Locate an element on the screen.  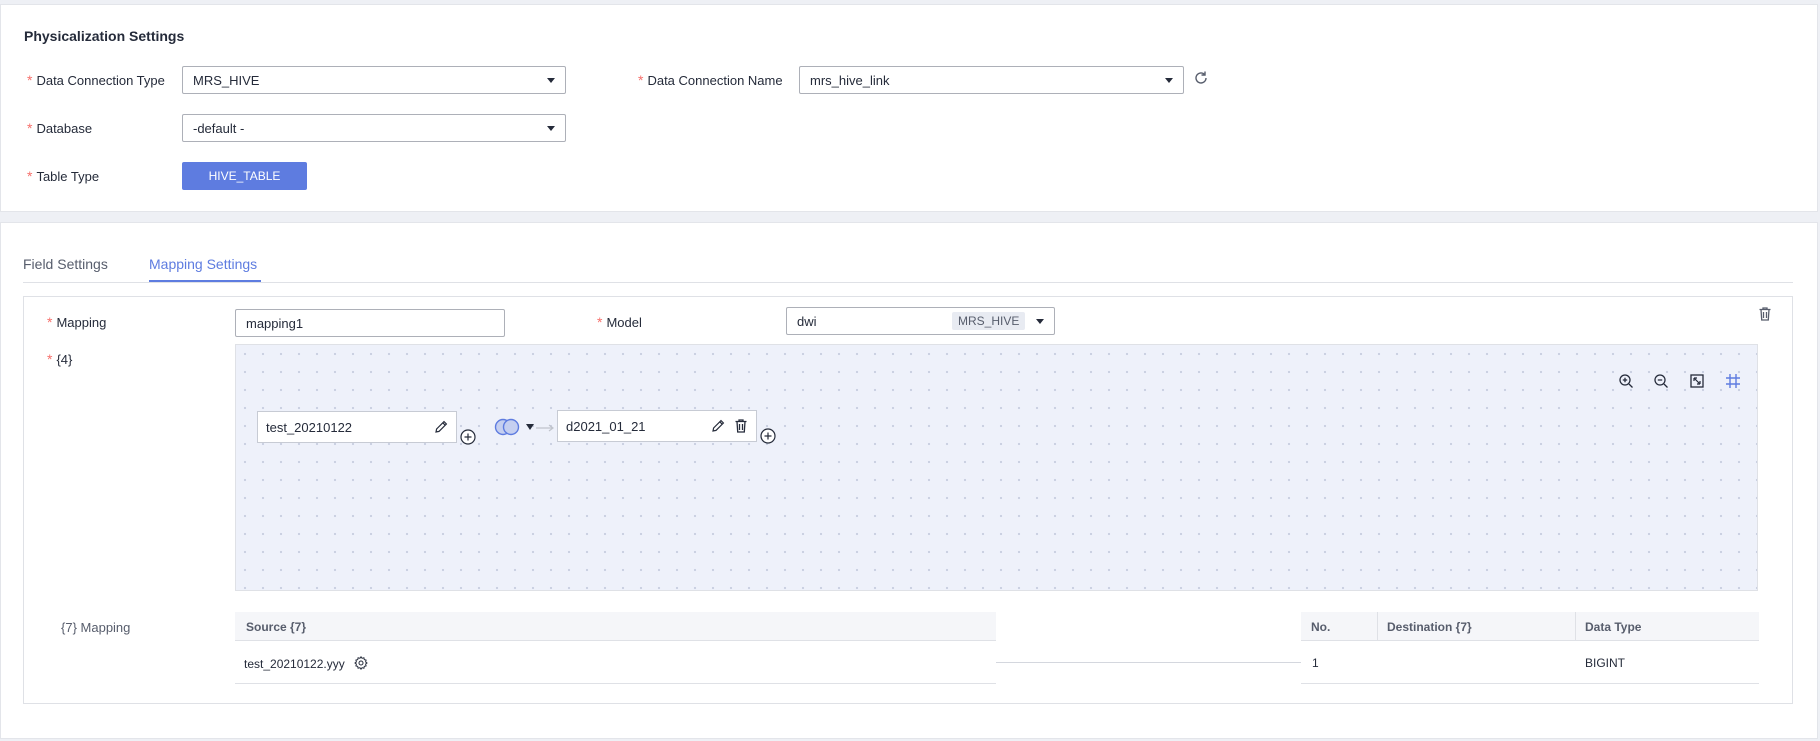
zoom-out-icon is located at coordinates (1661, 381).